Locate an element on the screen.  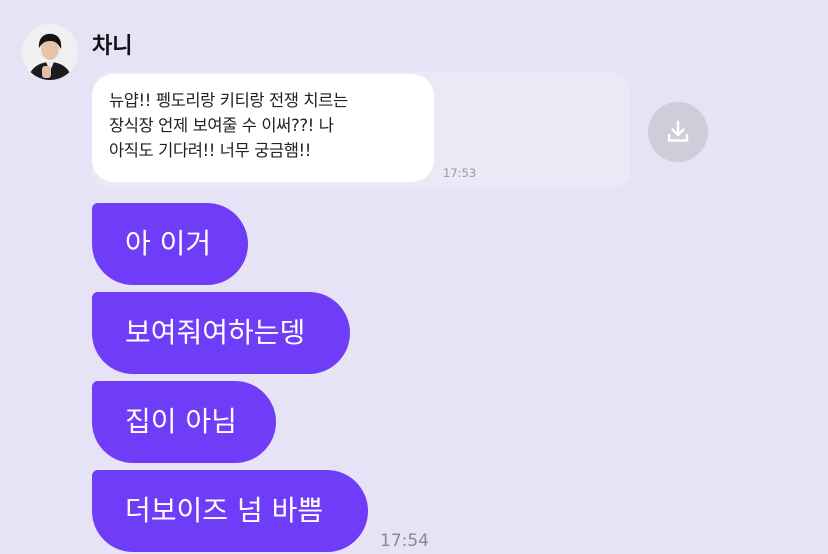
quoted-message-line: 아직도 기다려!! 너무 궁금햄!! is located at coordinates (210, 150).